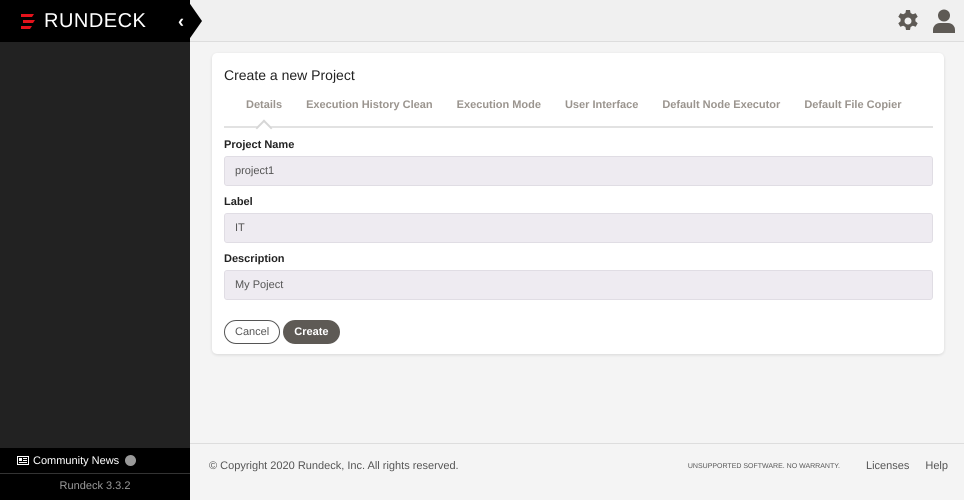  Describe the element at coordinates (311, 332) in the screenshot. I see `create-button: Create` at that location.